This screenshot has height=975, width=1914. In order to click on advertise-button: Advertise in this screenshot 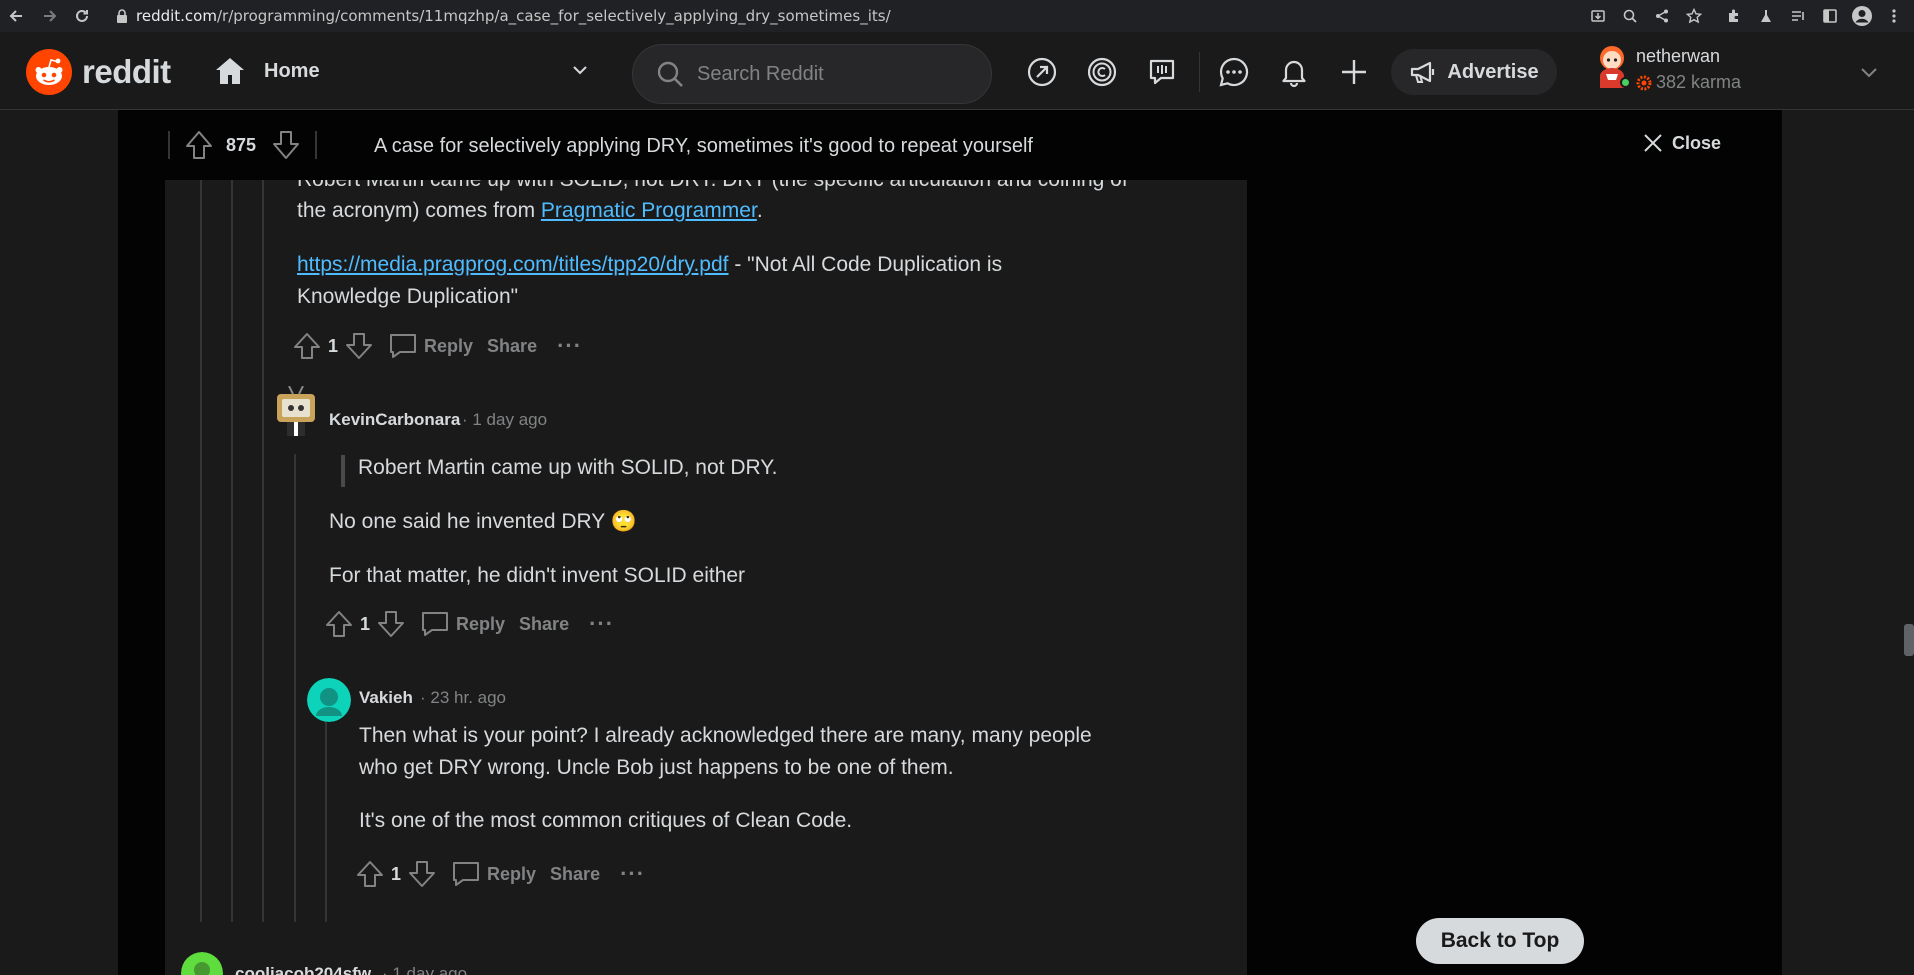, I will do `click(1474, 72)`.